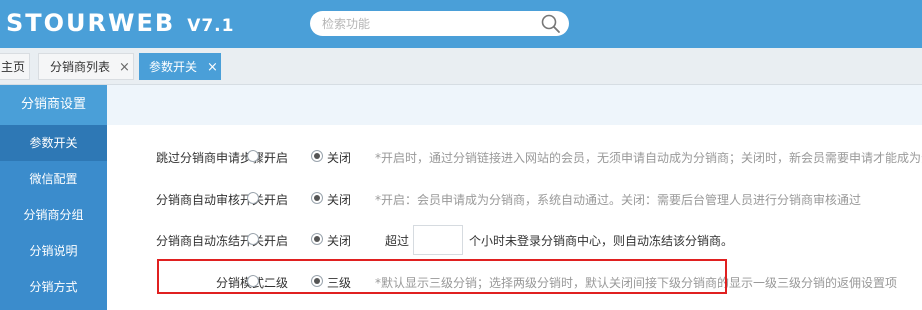 This screenshot has height=310, width=922. I want to click on logo: STOURWEB V7.1, so click(120, 24).